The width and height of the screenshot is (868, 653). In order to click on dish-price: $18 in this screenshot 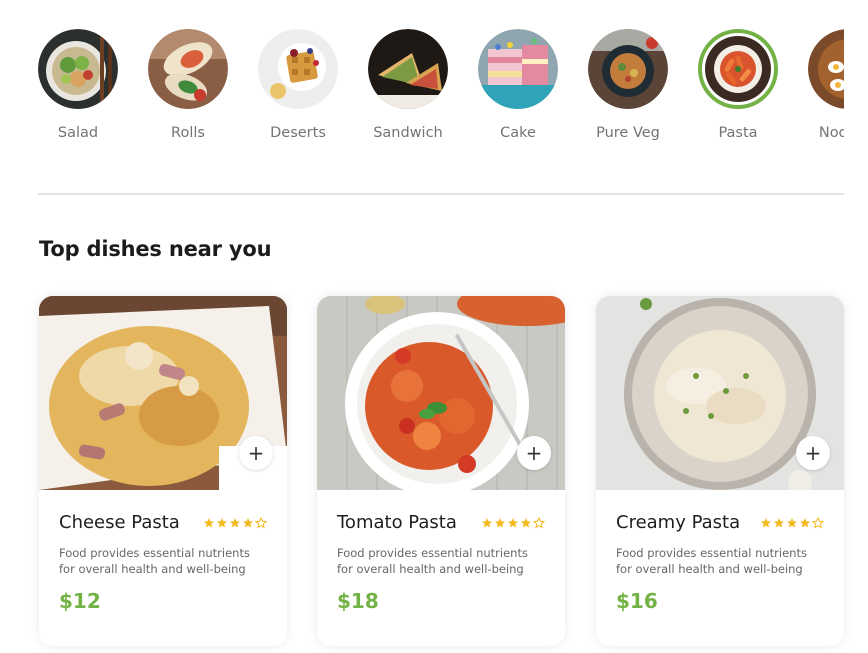, I will do `click(358, 601)`.